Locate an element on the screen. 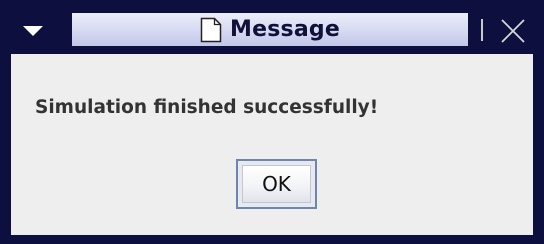  window-menu-triangle-icon is located at coordinates (33, 31).